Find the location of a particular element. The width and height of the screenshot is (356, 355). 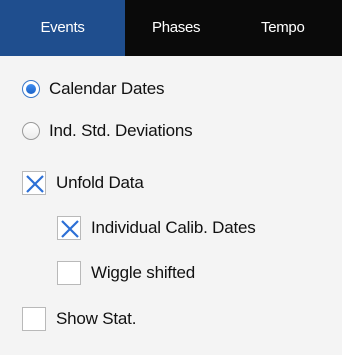

ind-std-deviations-label: Ind. Std. Deviations is located at coordinates (121, 130).